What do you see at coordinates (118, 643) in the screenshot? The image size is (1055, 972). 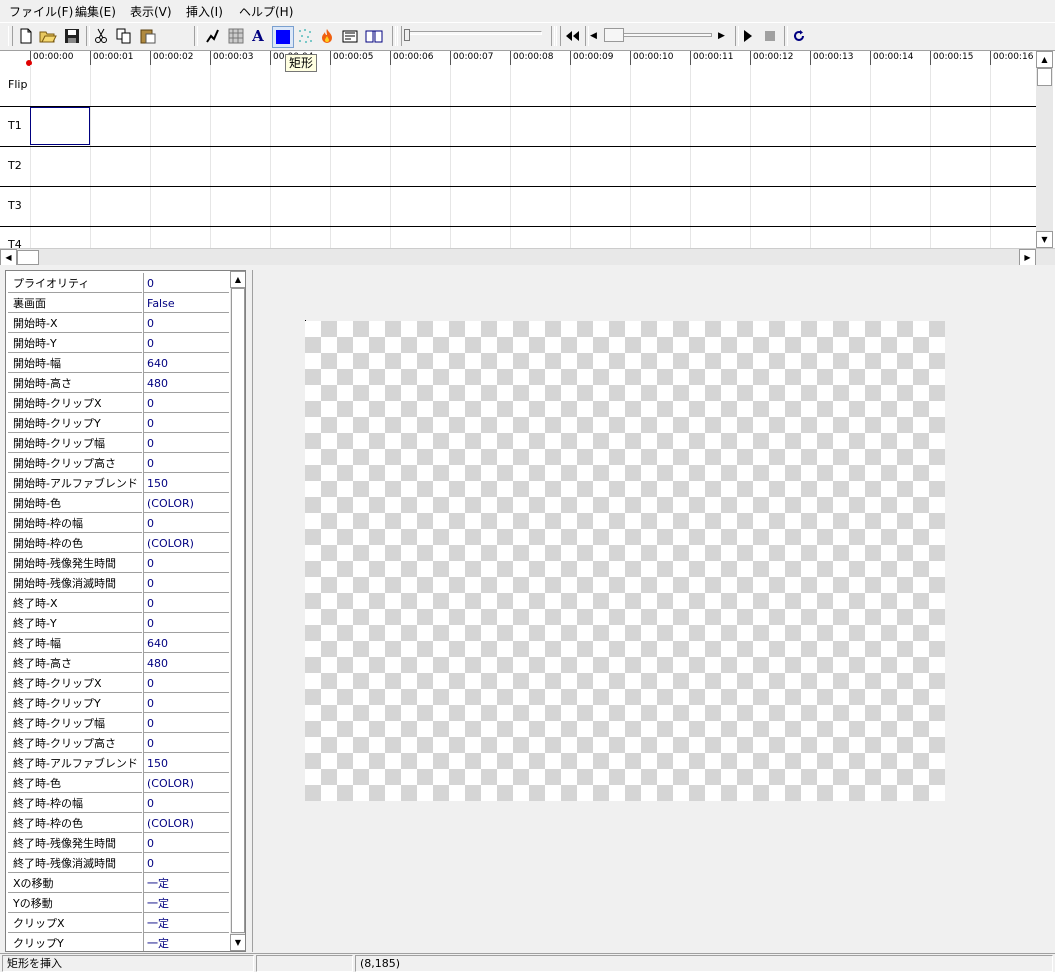 I see `property-row: 終了時-幅 640` at bounding box center [118, 643].